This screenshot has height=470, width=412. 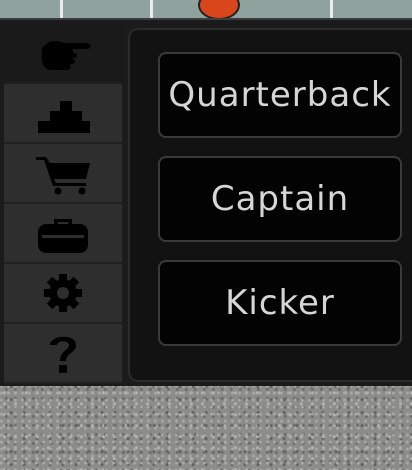 What do you see at coordinates (66, 55) in the screenshot?
I see `pointing-hand-icon` at bounding box center [66, 55].